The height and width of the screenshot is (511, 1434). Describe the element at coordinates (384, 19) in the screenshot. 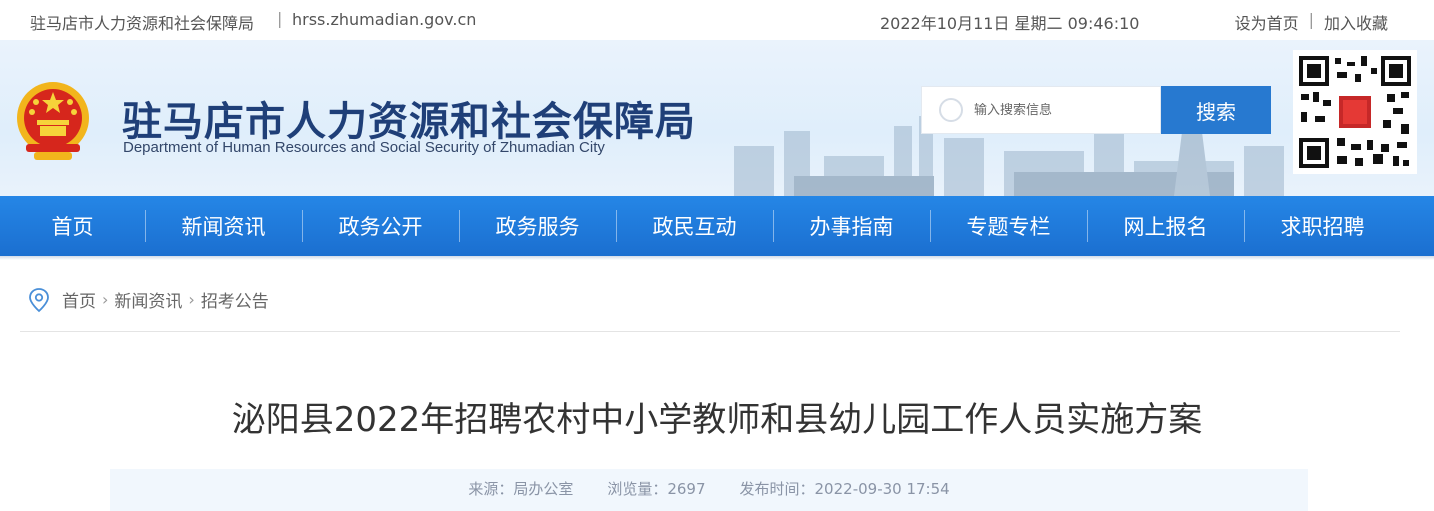

I see `top-domain: hrss.zhumadian.gov.cn` at that location.